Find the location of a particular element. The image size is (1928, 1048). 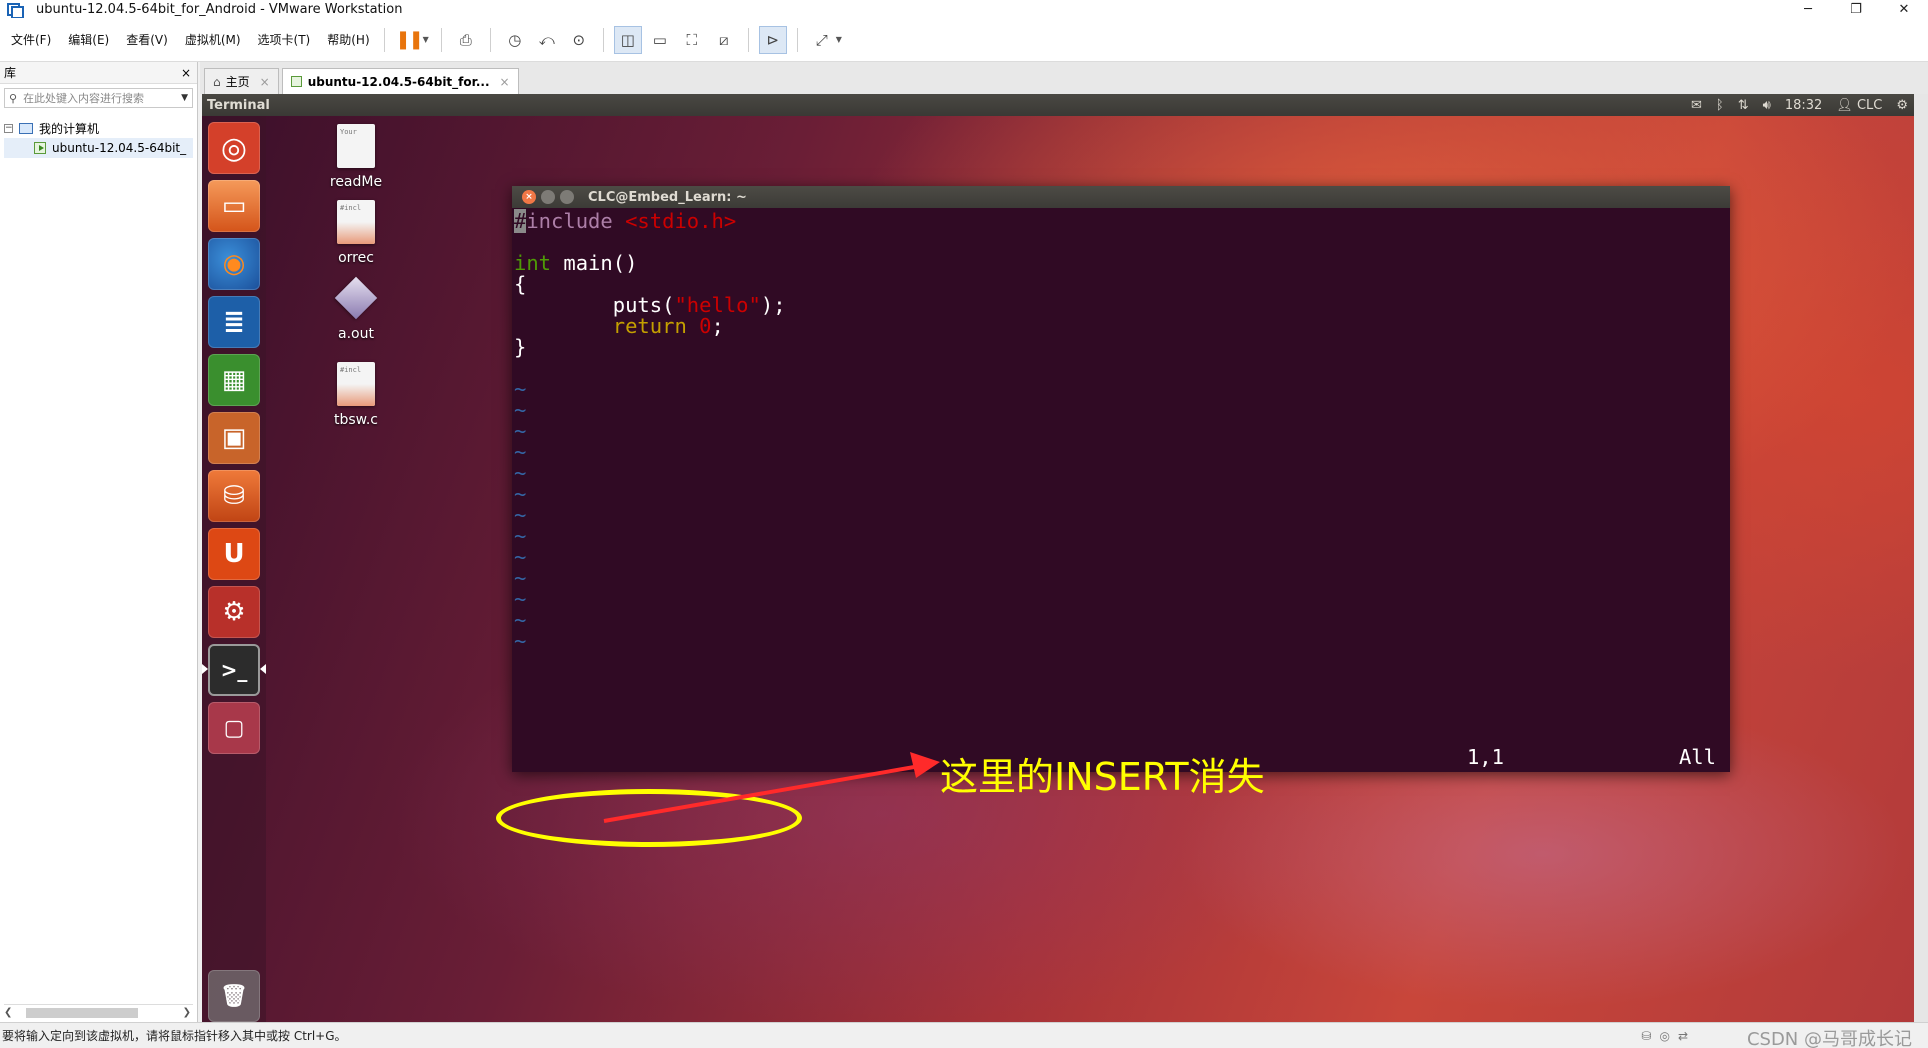

scroll-right-icon: ❯ is located at coordinates (187, 1012).